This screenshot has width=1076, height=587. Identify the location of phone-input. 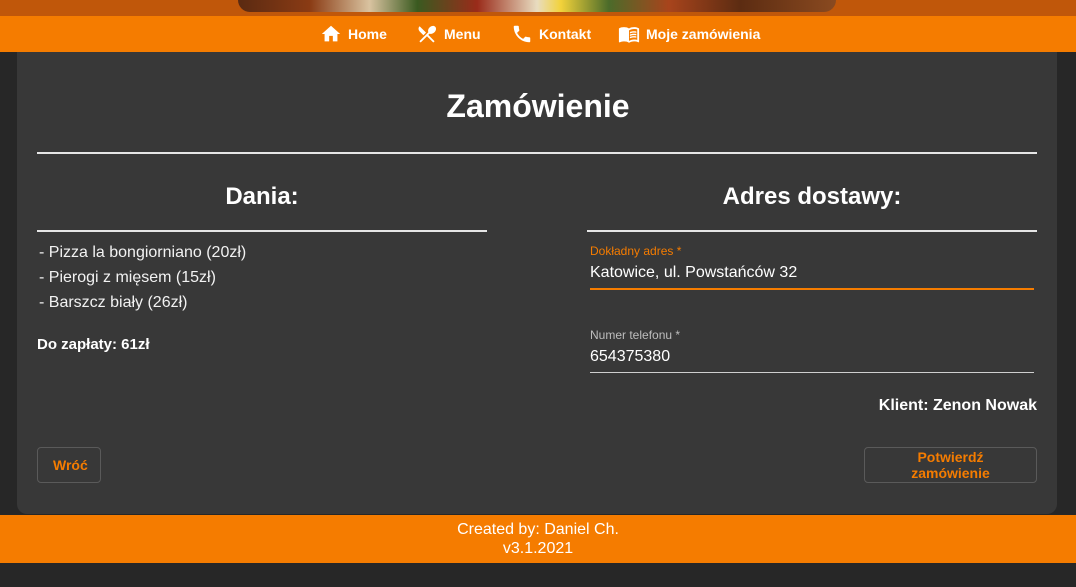
(811, 357).